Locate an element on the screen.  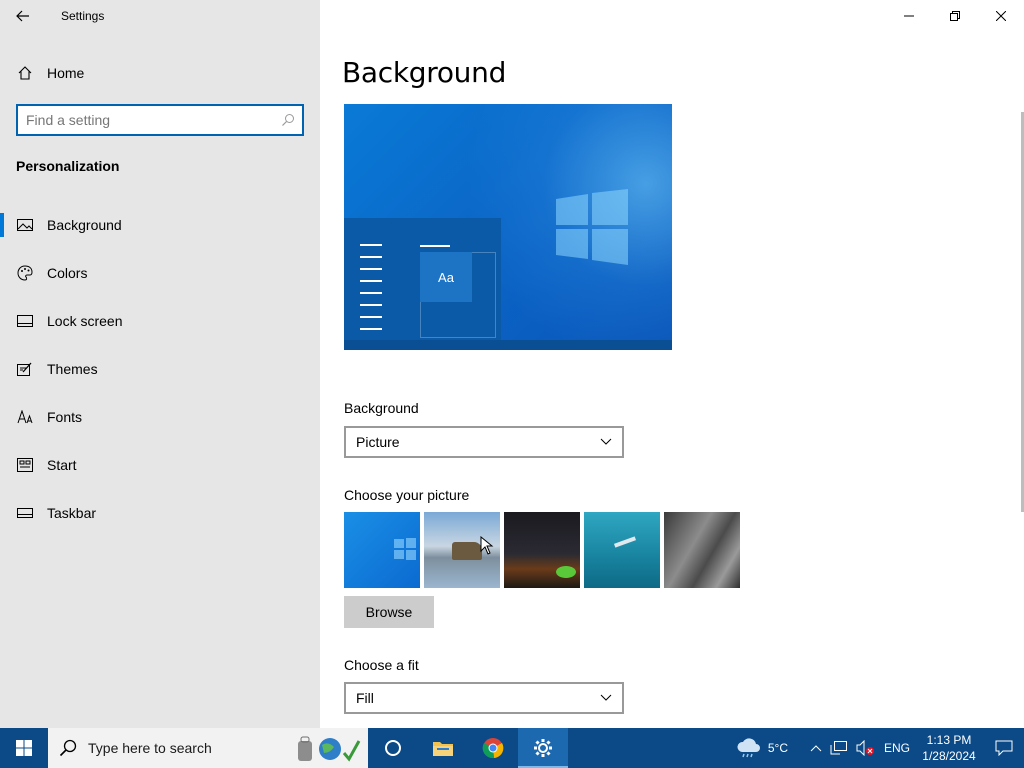
windows-start-icon is located at coordinates (24, 748).